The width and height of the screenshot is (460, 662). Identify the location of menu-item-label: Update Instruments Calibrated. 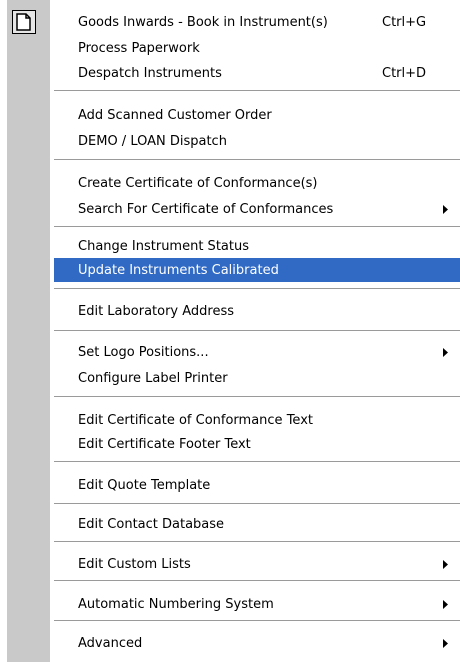
(178, 270).